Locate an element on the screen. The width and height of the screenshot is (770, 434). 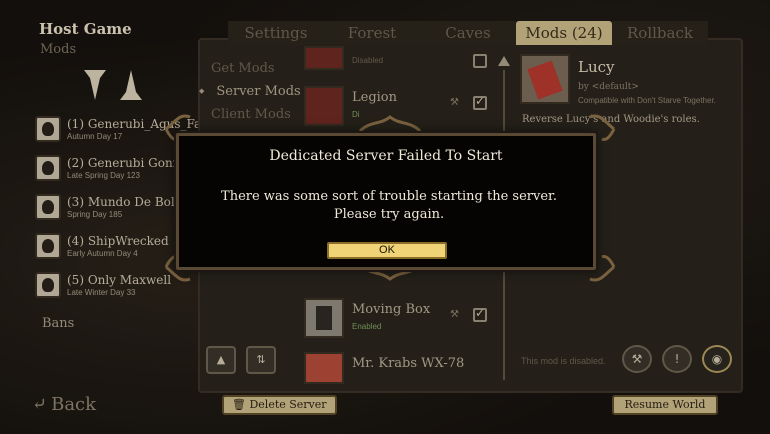
ok-button: OK is located at coordinates (387, 250).